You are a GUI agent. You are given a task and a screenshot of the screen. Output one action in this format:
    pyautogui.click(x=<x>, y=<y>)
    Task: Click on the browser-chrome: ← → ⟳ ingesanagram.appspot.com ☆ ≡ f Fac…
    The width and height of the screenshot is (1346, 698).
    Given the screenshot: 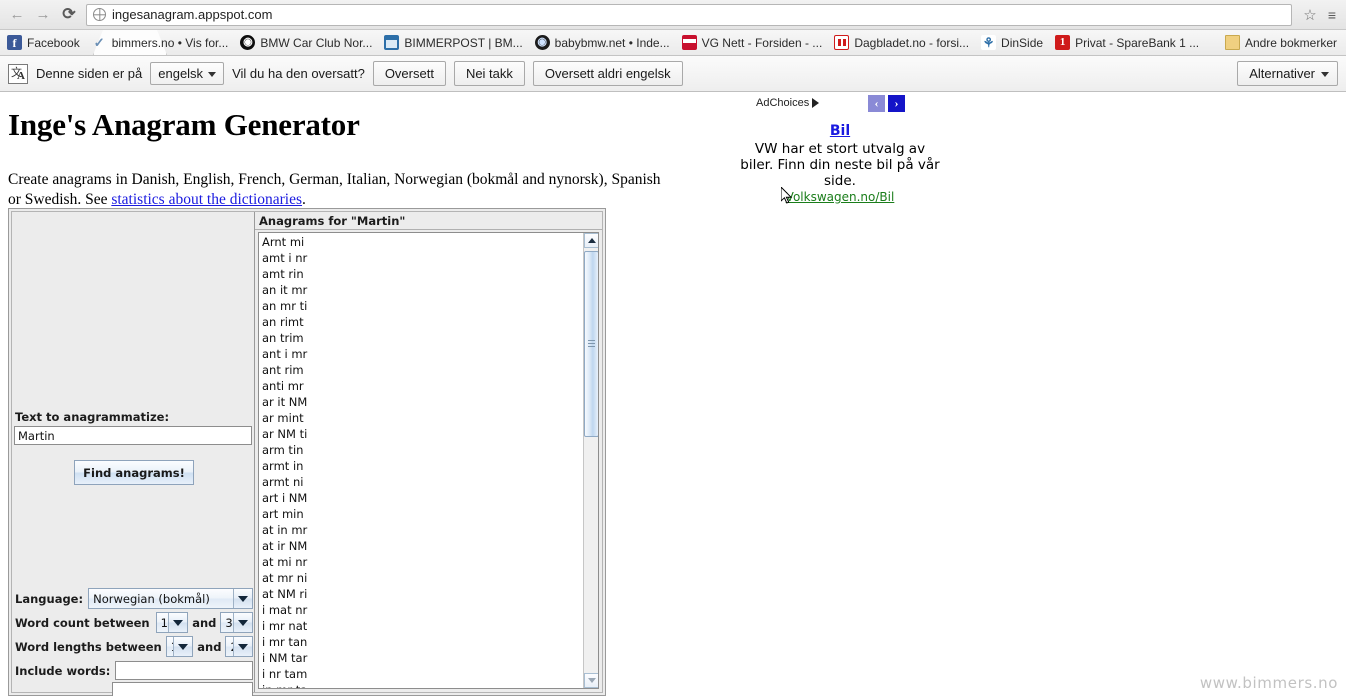 What is the action you would take?
    pyautogui.click(x=673, y=46)
    